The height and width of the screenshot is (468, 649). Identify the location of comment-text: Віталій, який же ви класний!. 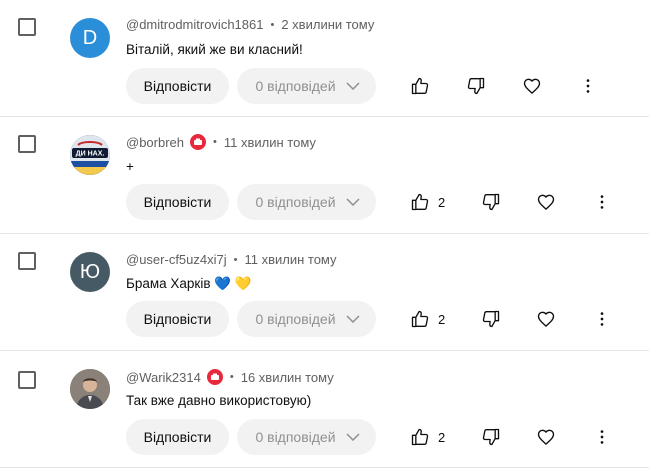
(214, 49).